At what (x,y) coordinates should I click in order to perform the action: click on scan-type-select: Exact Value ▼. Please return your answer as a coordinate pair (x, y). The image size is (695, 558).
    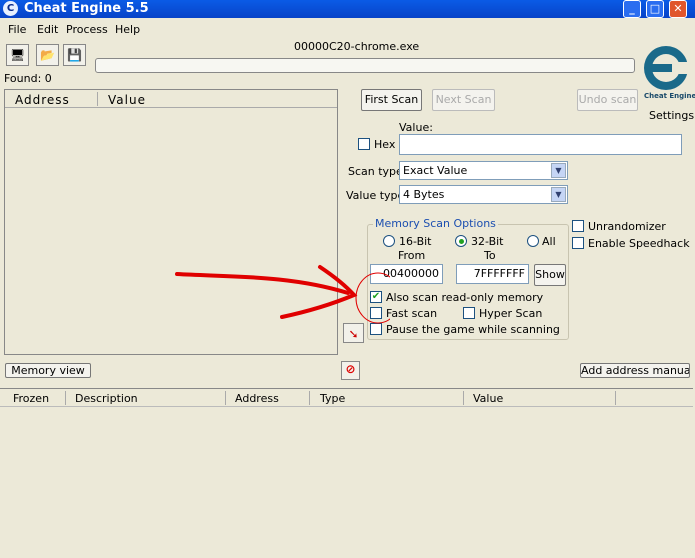
    Looking at the image, I should click on (483, 170).